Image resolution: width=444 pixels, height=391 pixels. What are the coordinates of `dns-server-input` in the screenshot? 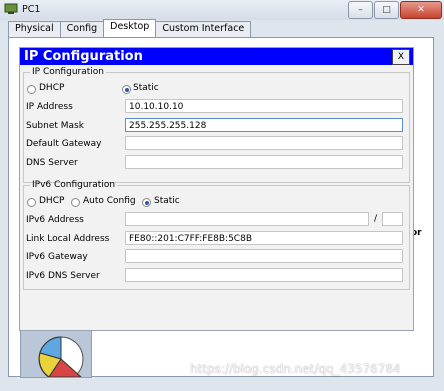 It's located at (264, 162).